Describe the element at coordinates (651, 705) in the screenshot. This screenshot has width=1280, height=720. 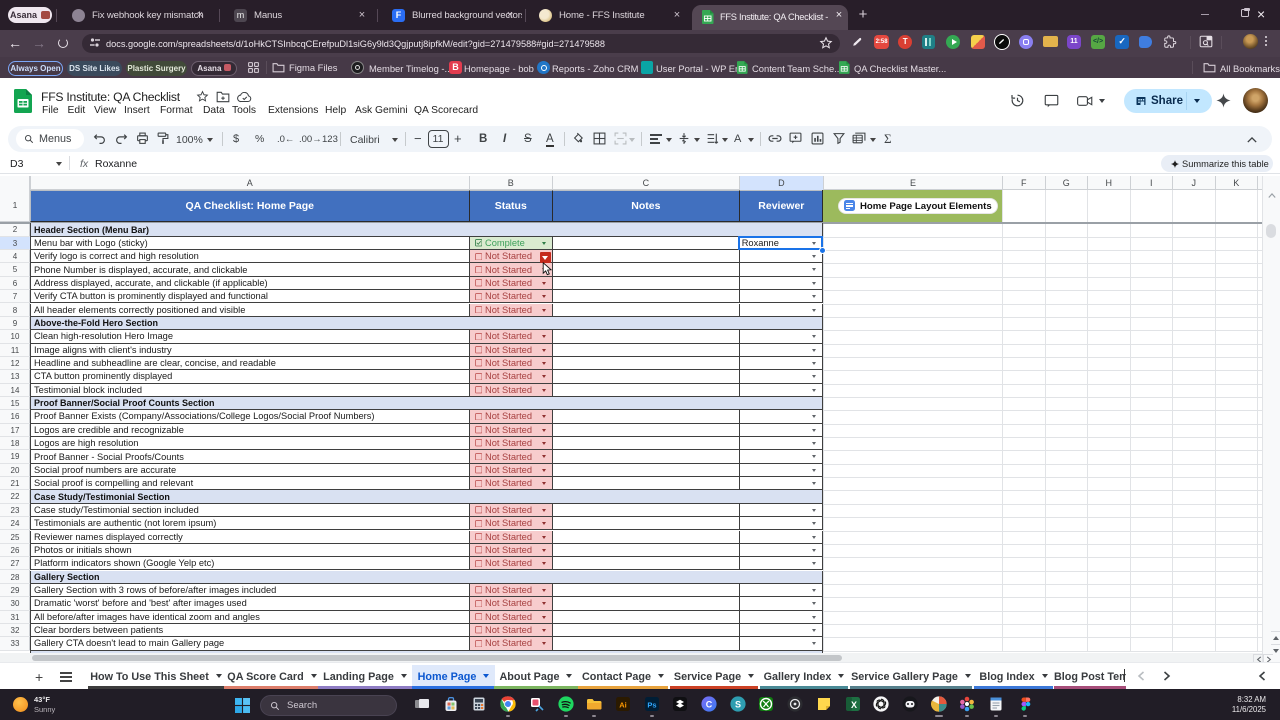
I see `svg-text: Ps` at that location.